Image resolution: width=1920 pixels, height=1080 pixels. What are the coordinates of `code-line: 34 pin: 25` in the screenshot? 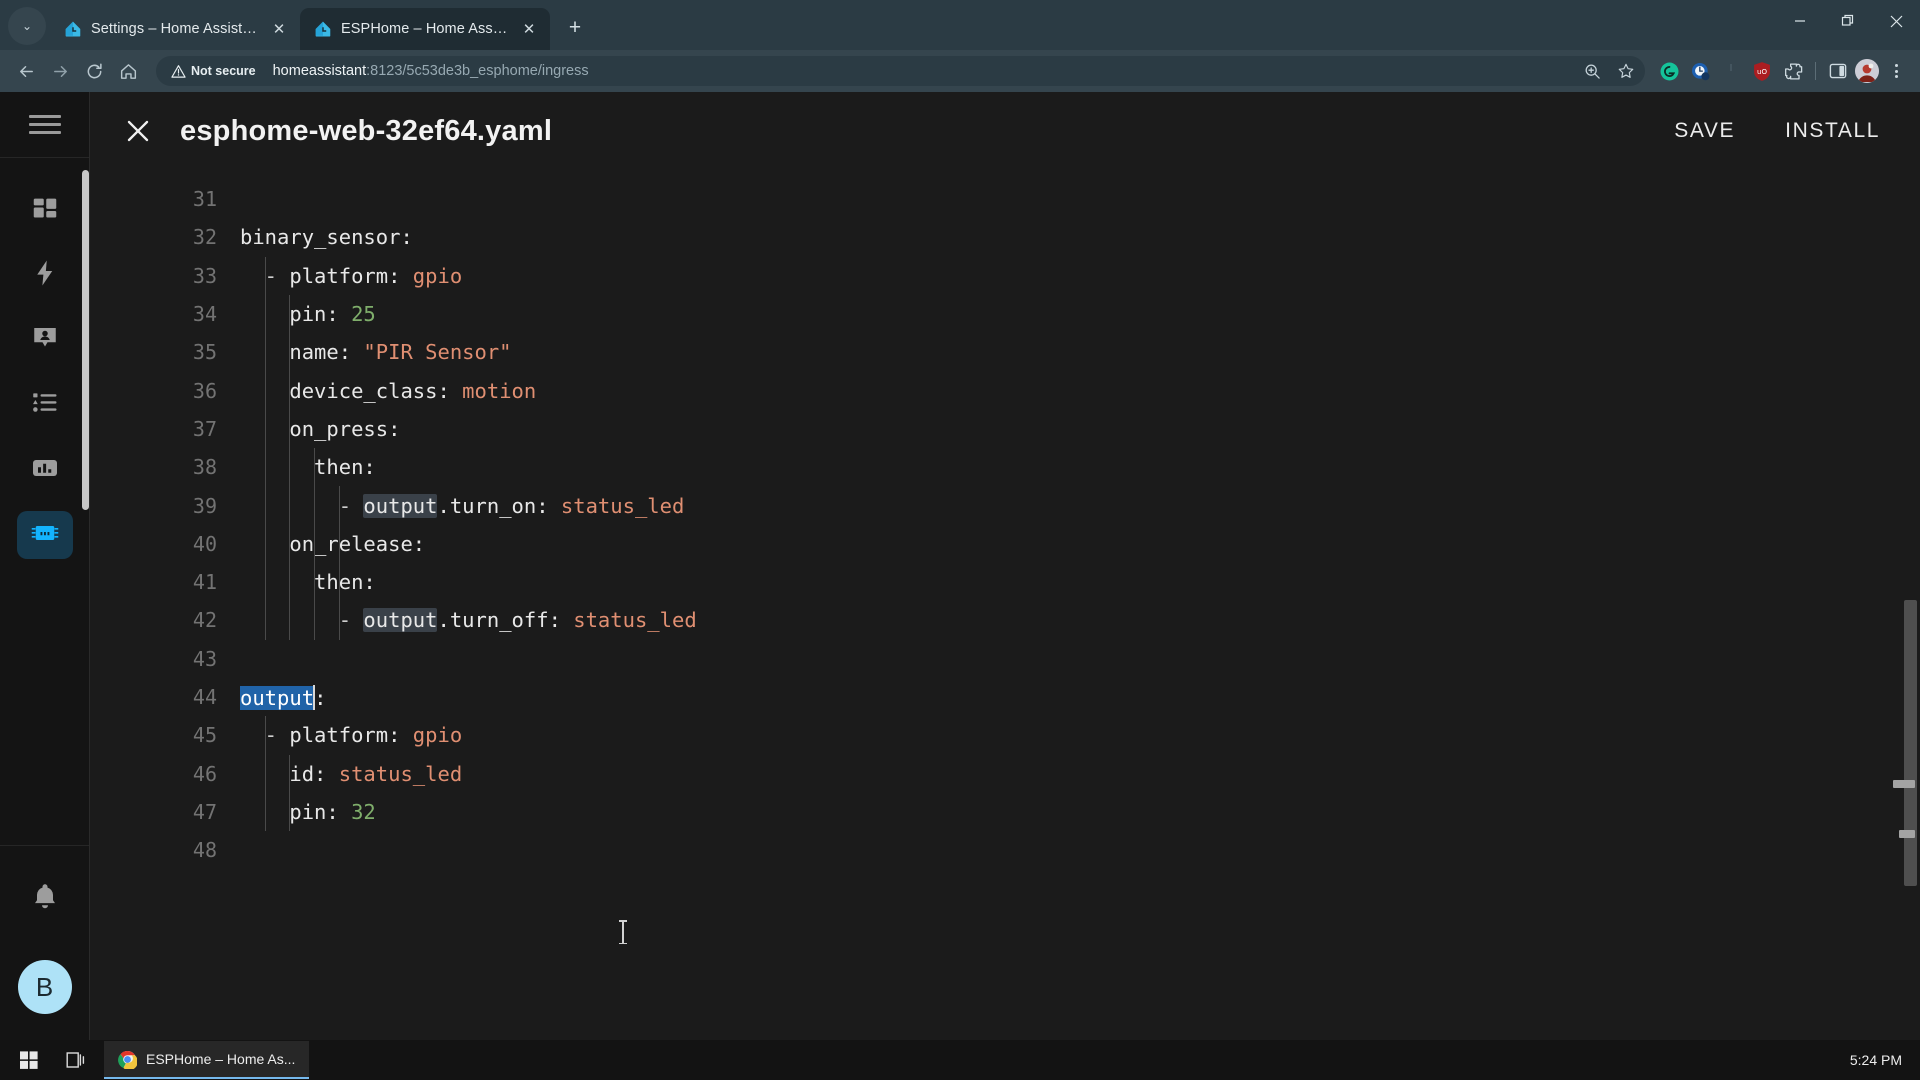 It's located at (1005, 314).